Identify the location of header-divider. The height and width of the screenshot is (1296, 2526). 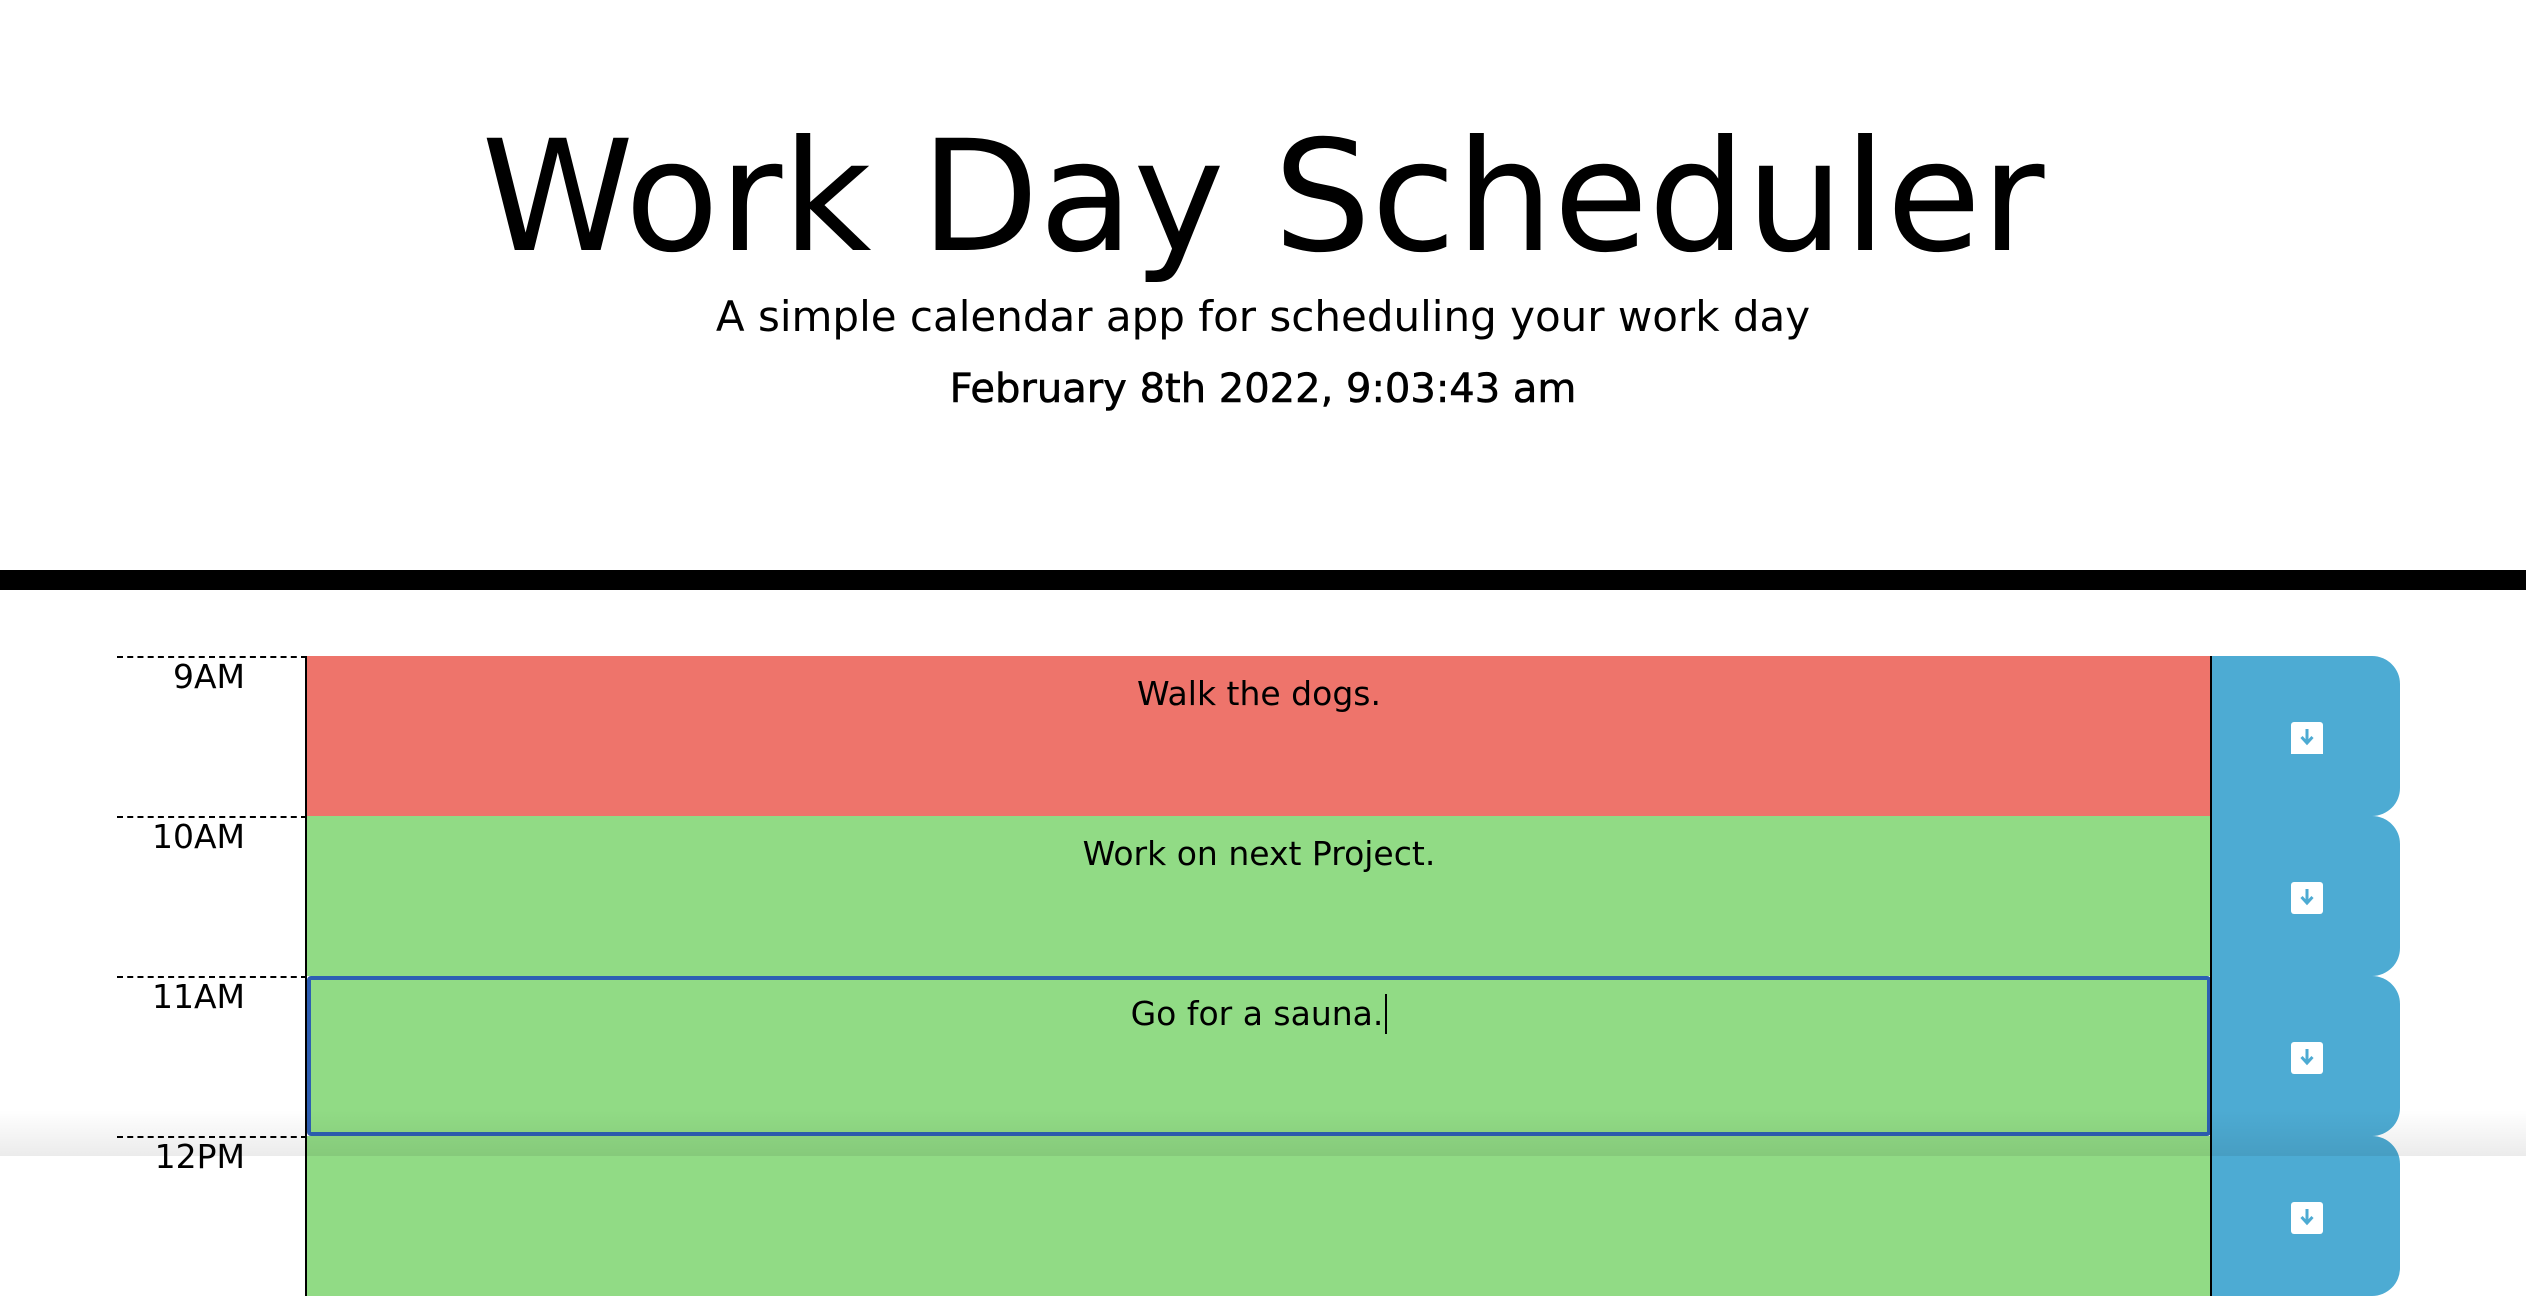
(1263, 580).